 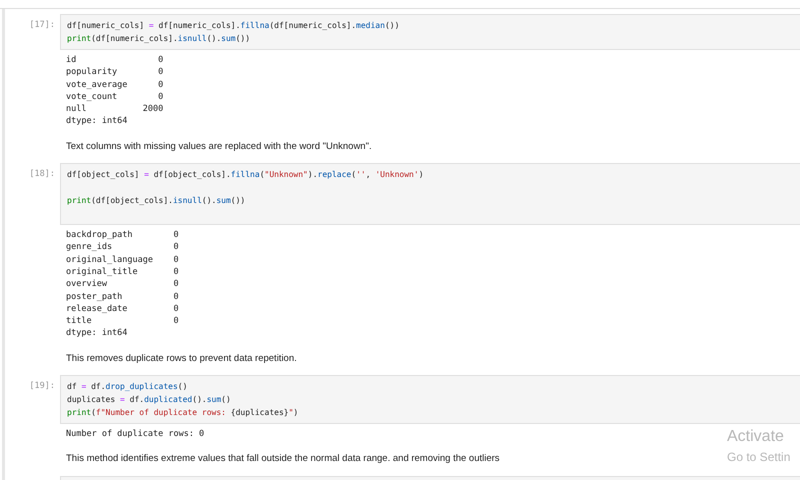 I want to click on code-line: df[object_cols] = df[object_cols].fillna("Unknown").replace('', 'Unknown'), so click(x=245, y=175).